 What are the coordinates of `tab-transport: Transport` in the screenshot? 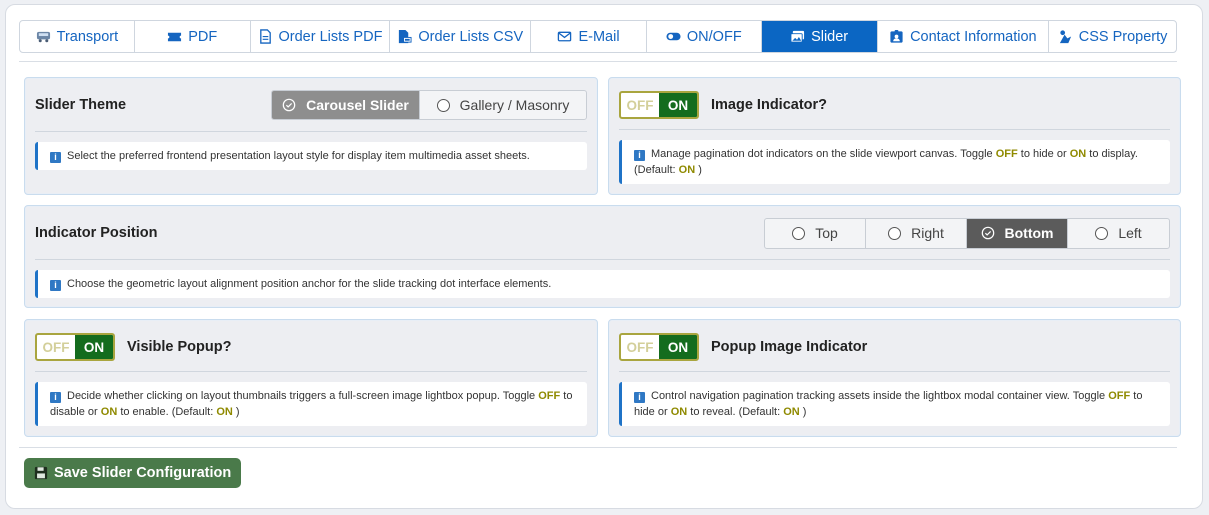 It's located at (77, 36).